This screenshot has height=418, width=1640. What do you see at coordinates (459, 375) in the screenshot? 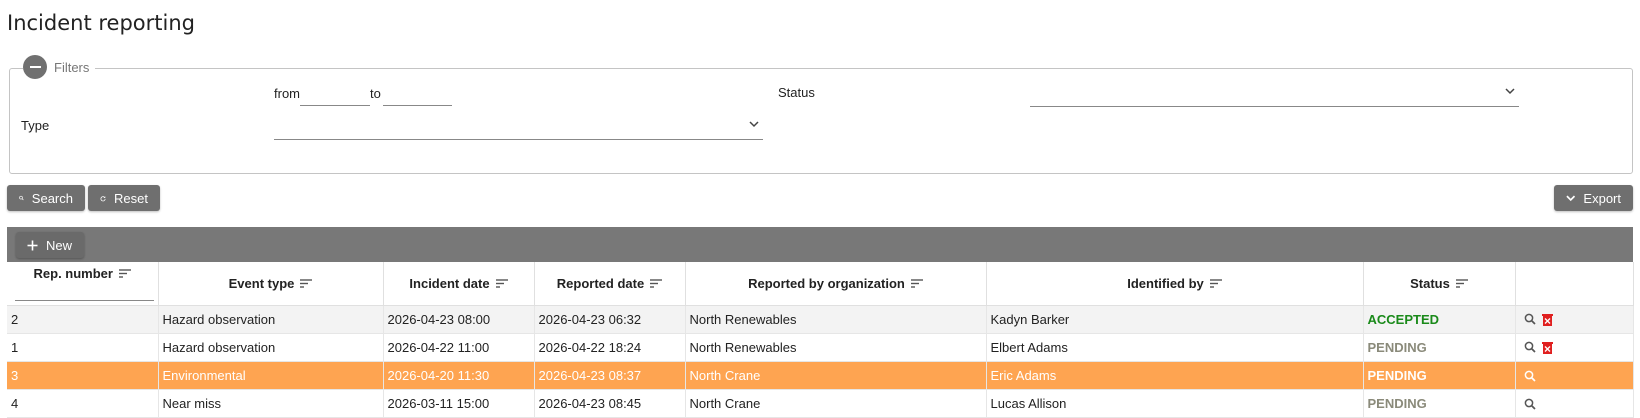
I see `cell-incident-date: 2026-04-20 11:30` at bounding box center [459, 375].